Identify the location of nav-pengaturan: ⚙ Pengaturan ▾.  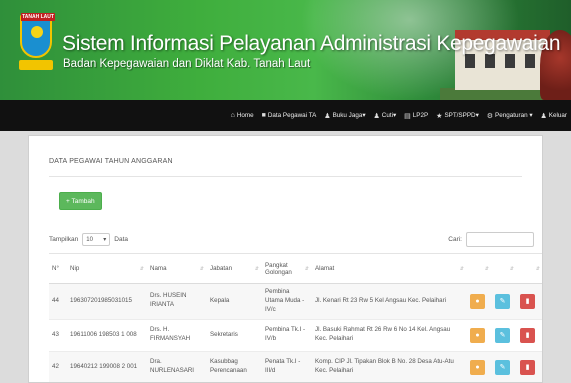
(510, 116).